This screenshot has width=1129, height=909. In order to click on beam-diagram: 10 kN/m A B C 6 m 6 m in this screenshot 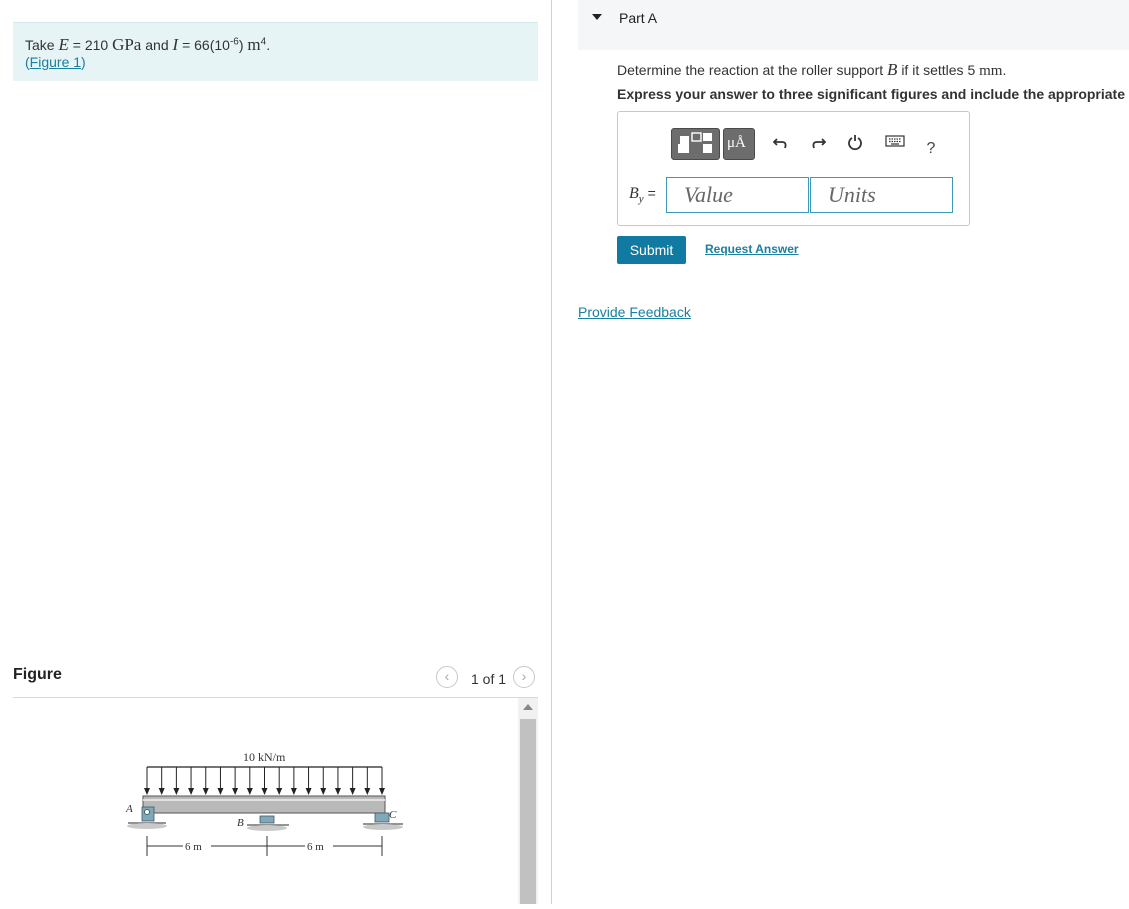, I will do `click(264, 803)`.